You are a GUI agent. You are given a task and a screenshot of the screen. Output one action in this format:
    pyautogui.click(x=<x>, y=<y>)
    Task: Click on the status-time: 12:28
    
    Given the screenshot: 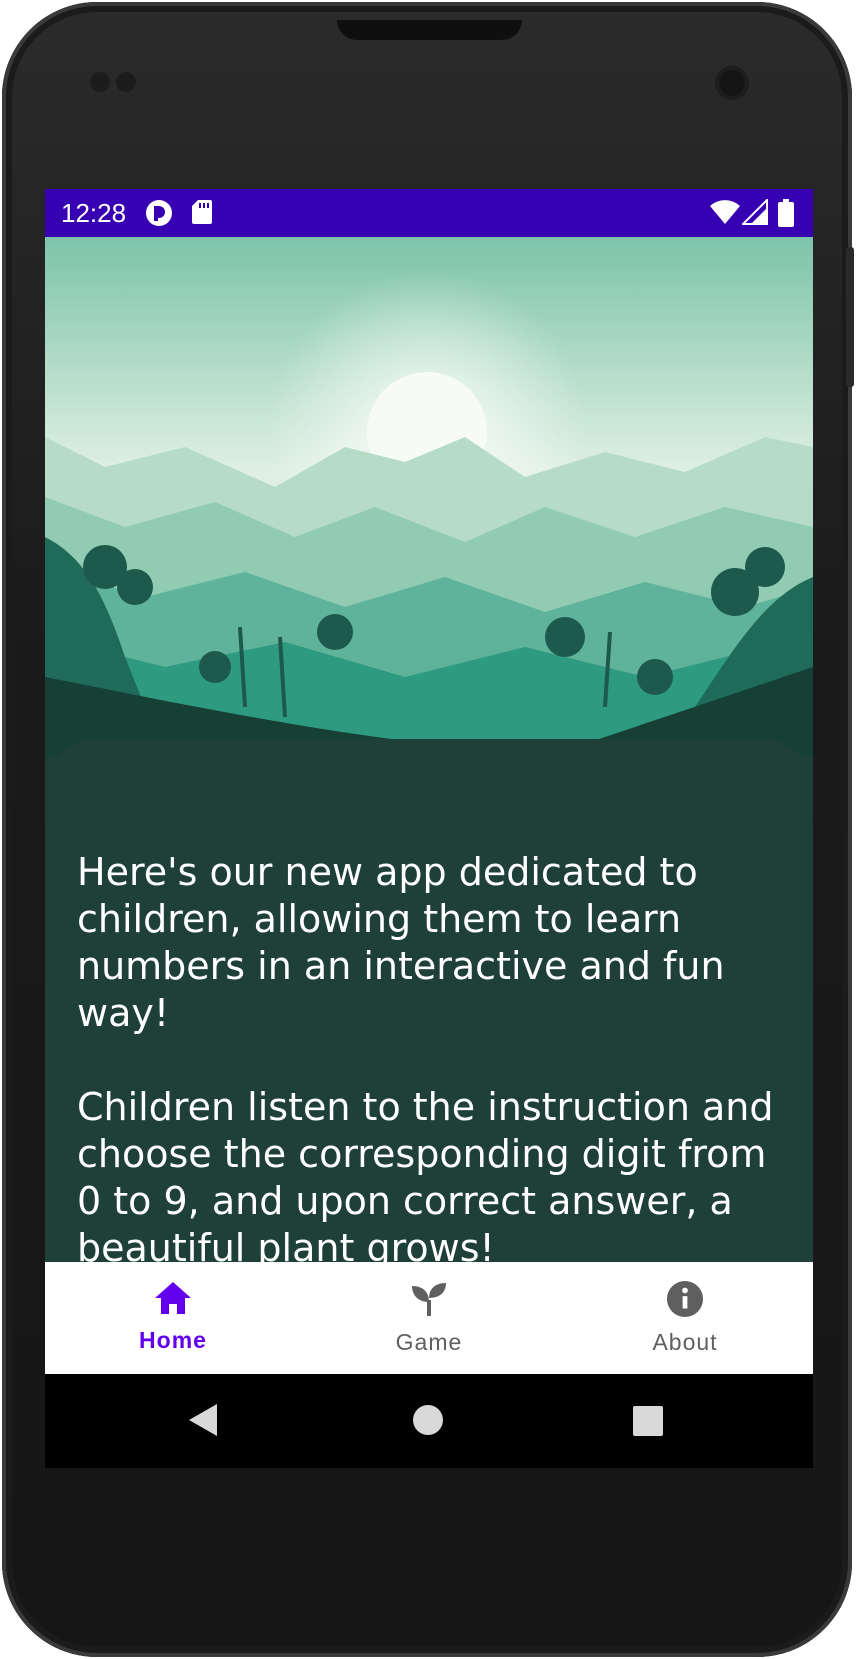 What is the action you would take?
    pyautogui.click(x=94, y=213)
    